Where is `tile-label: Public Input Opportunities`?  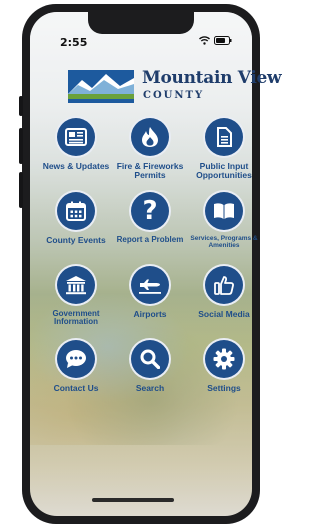
tile-label: Public Input Opportunities is located at coordinates (224, 170).